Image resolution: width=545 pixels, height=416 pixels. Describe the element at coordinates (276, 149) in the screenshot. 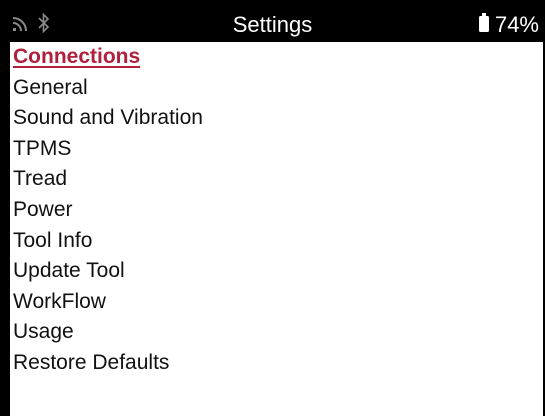

I see `menu-item-tpms: TPMS` at that location.